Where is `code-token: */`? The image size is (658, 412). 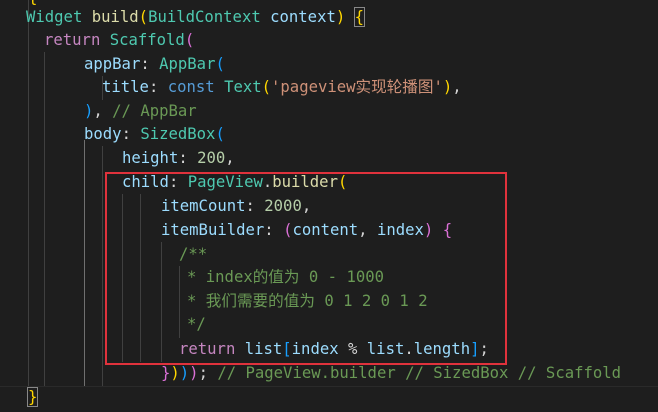
code-token: */ is located at coordinates (196, 324).